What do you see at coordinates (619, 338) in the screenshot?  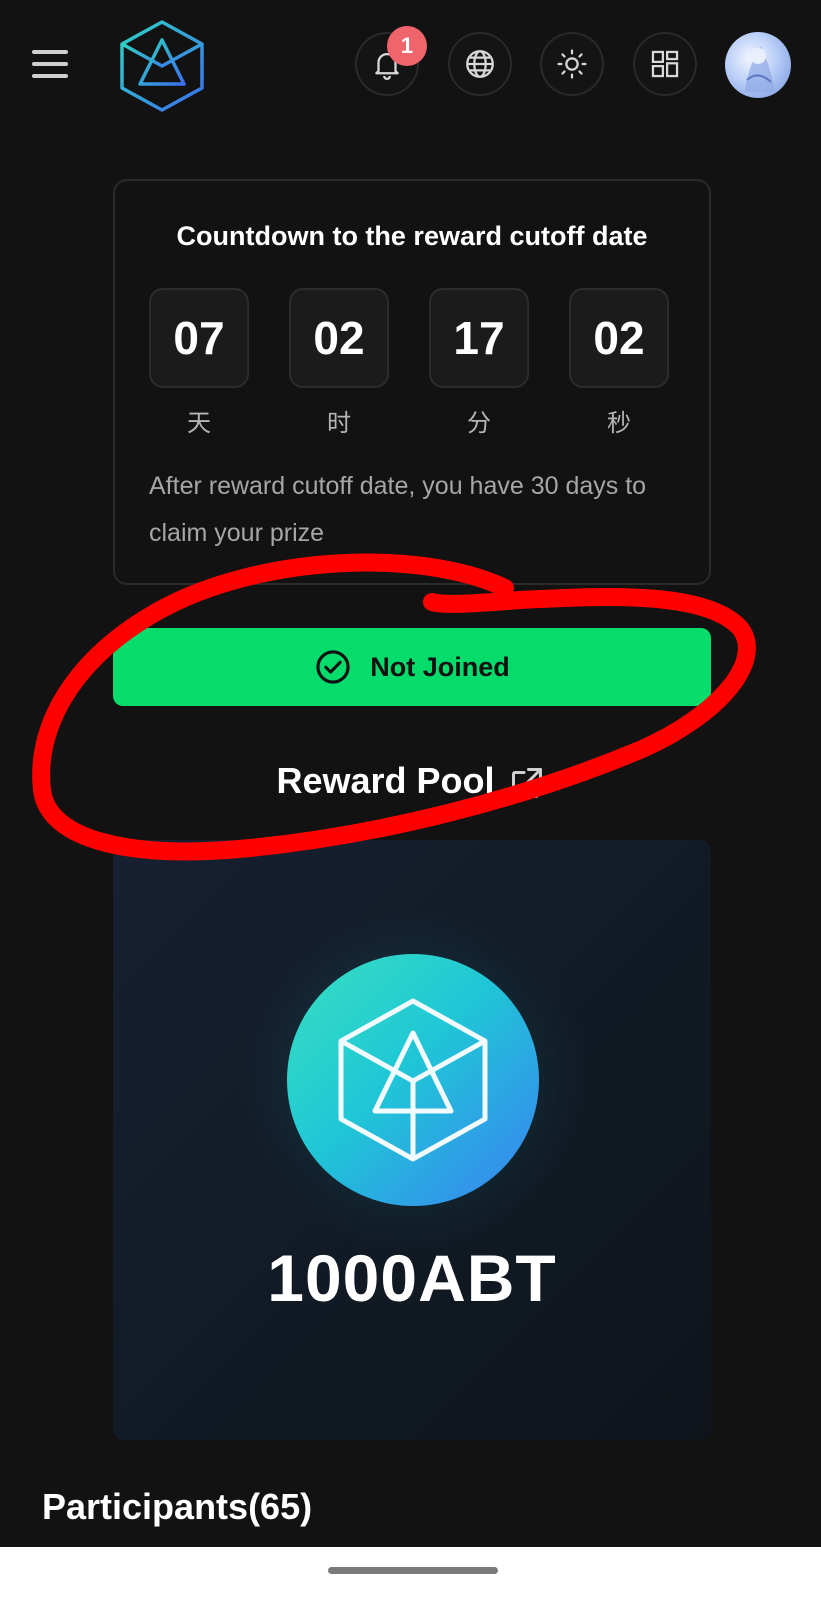 I see `countdown-seconds-value: 02` at bounding box center [619, 338].